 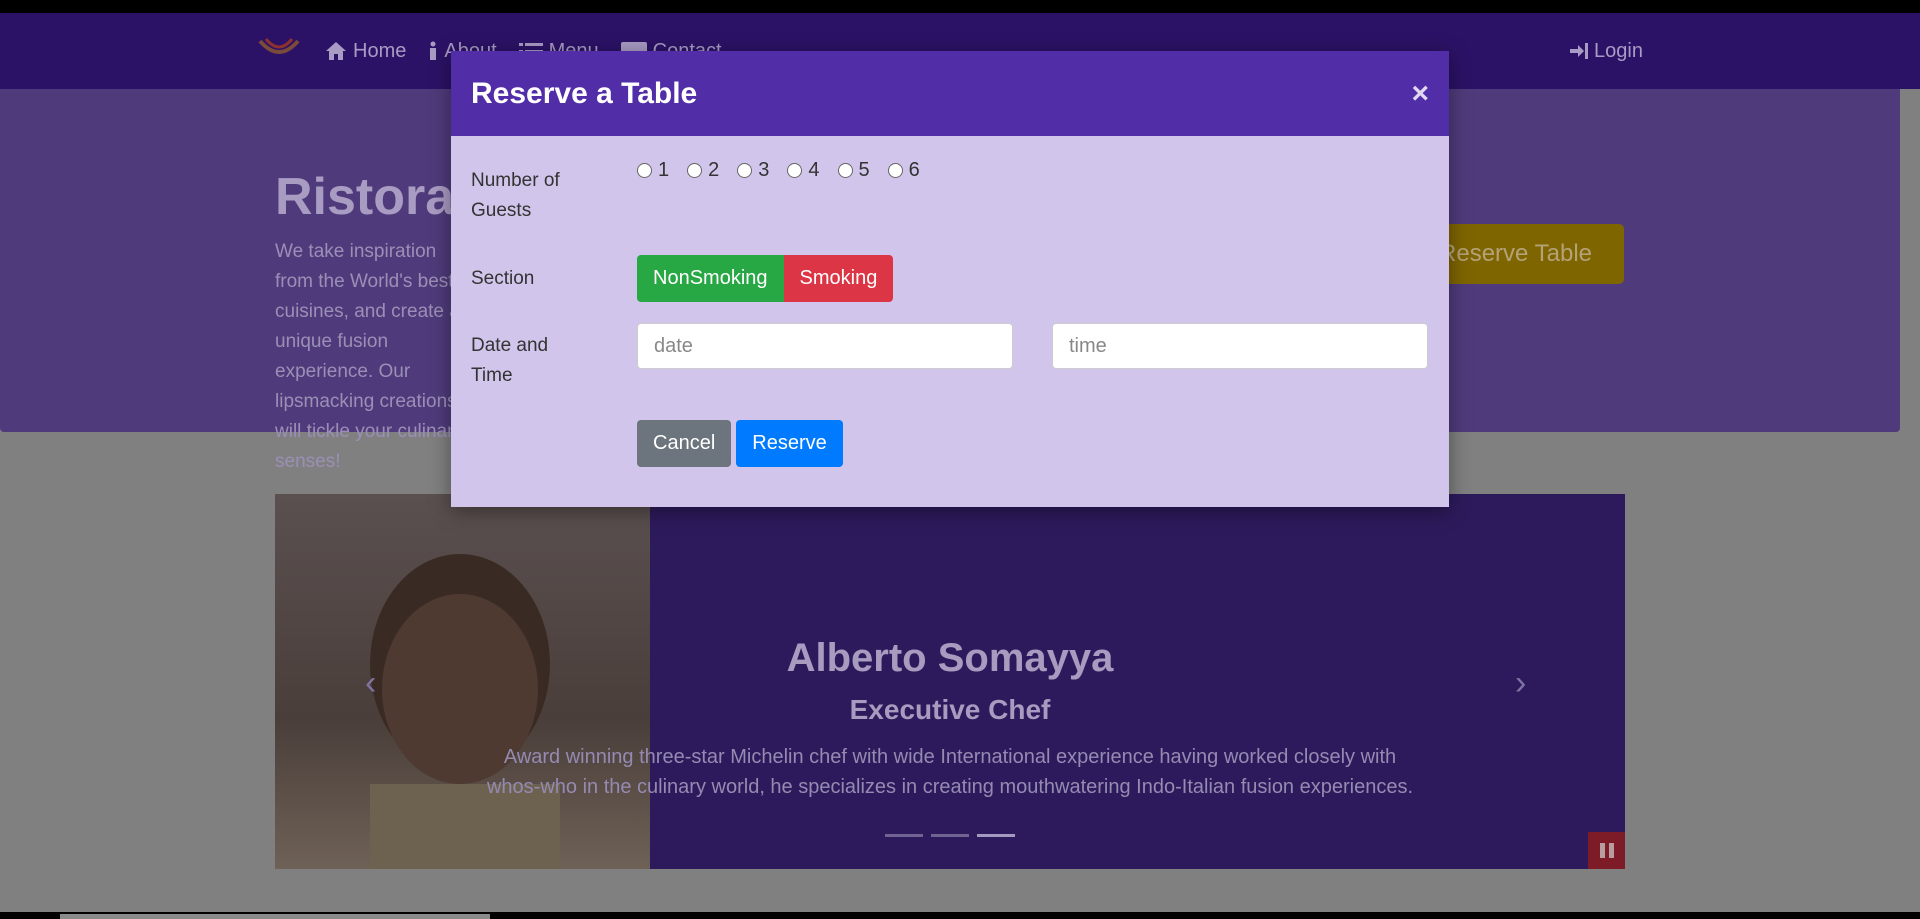 What do you see at coordinates (653, 170) in the screenshot?
I see `guests-radio-1: 1` at bounding box center [653, 170].